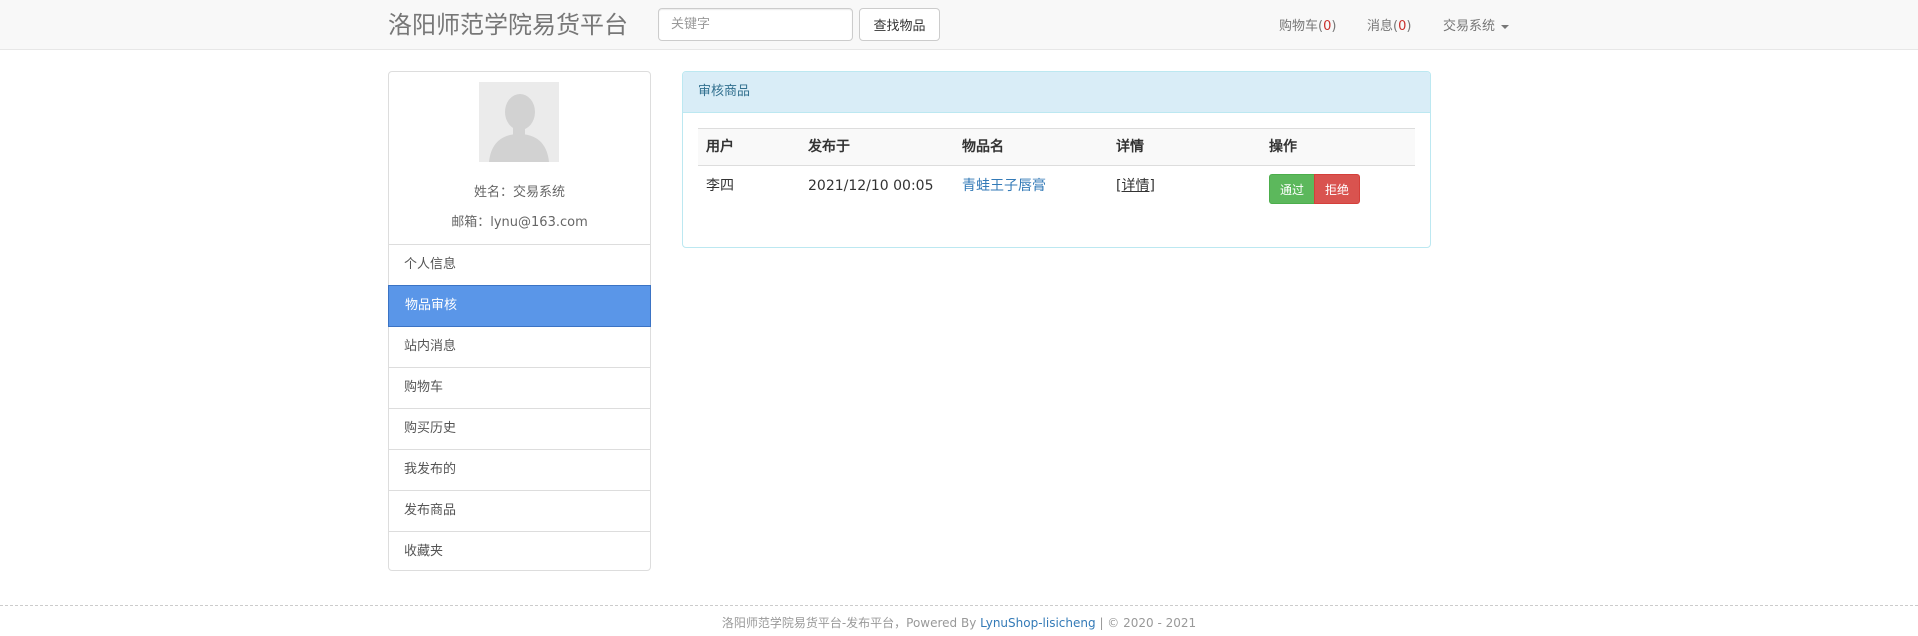 The image size is (1918, 636). What do you see at coordinates (1301, 26) in the screenshot?
I see `nav-cart-label: 购物车(` at bounding box center [1301, 26].